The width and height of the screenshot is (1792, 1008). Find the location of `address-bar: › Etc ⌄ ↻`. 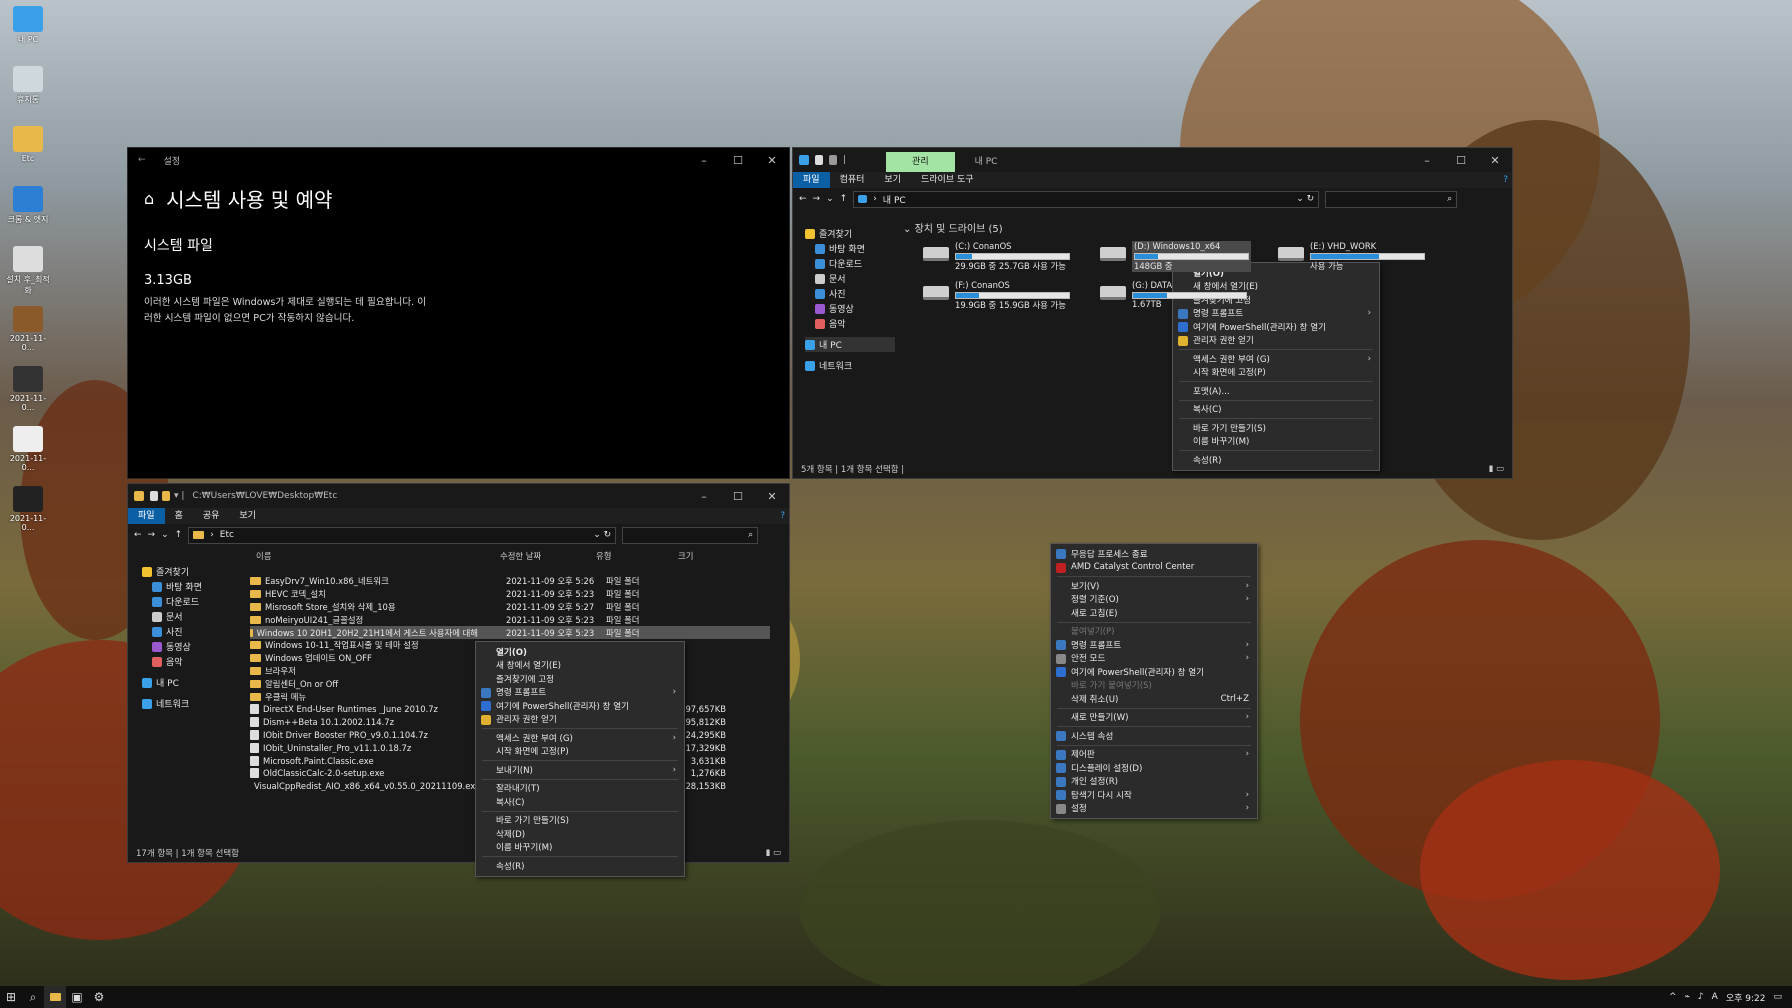

address-bar: › Etc ⌄ ↻ is located at coordinates (402, 535).